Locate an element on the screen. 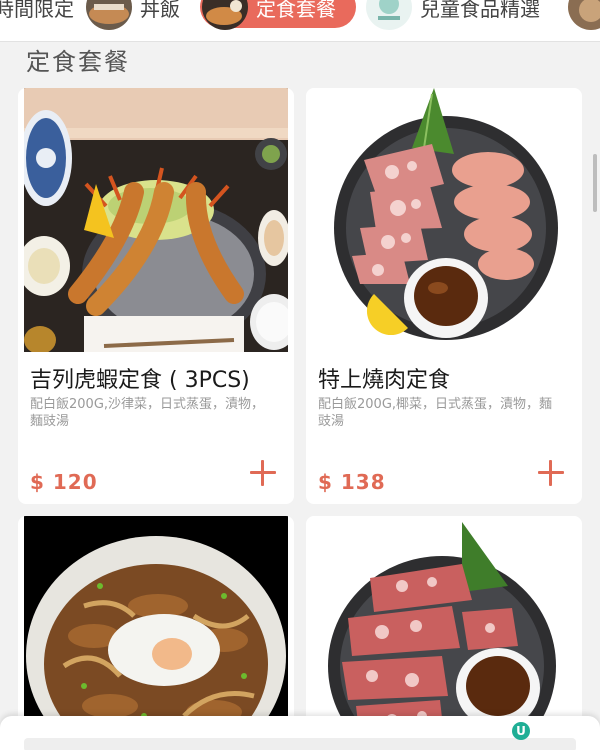 This screenshot has width=600, height=750. bottom-cart-bar is located at coordinates (300, 733).